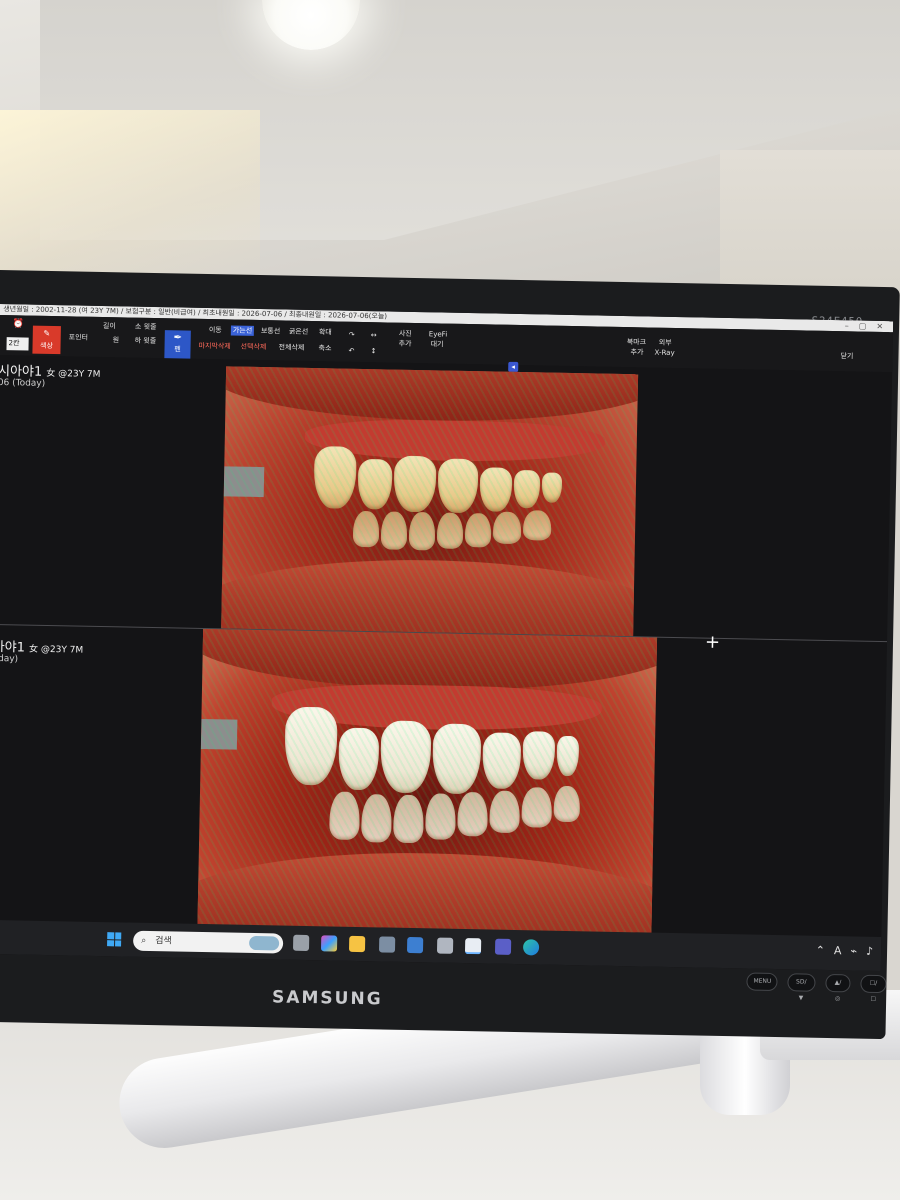 The width and height of the screenshot is (900, 1200). Describe the element at coordinates (373, 351) in the screenshot. I see `flip-vertical-icon: ↕` at that location.